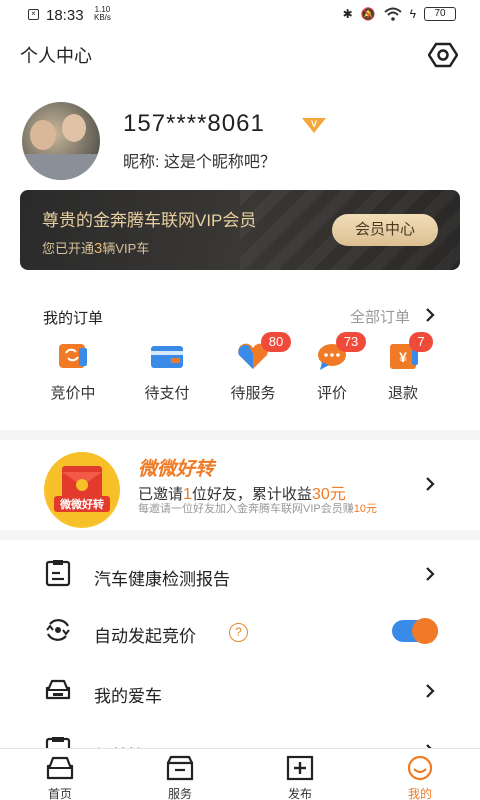  Describe the element at coordinates (128, 696) in the screenshot. I see `menu-label: 我的爱车` at that location.